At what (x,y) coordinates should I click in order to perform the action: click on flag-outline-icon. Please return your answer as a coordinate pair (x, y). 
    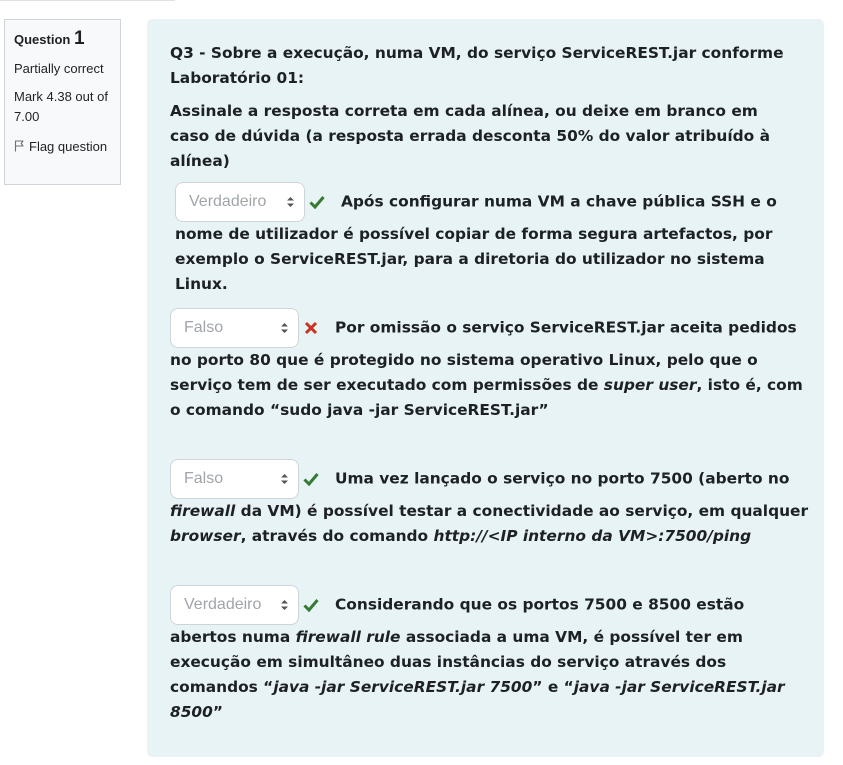
    Looking at the image, I should click on (19, 146).